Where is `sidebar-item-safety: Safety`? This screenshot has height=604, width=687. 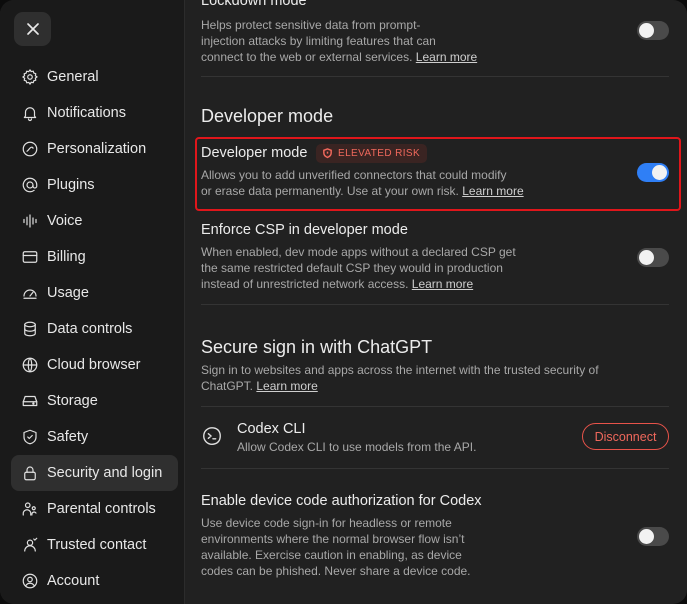
sidebar-item-safety: Safety is located at coordinates (94, 437).